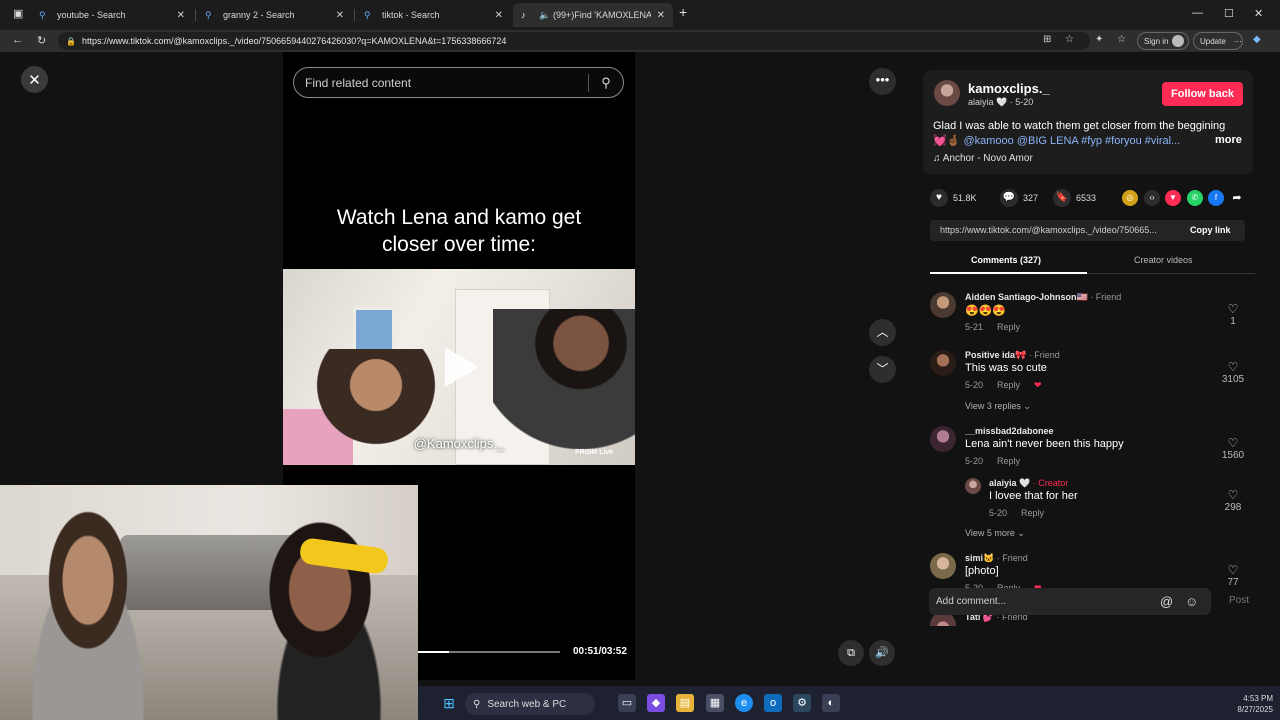 The height and width of the screenshot is (720, 1280). What do you see at coordinates (947, 93) in the screenshot?
I see `author-avatar` at bounding box center [947, 93].